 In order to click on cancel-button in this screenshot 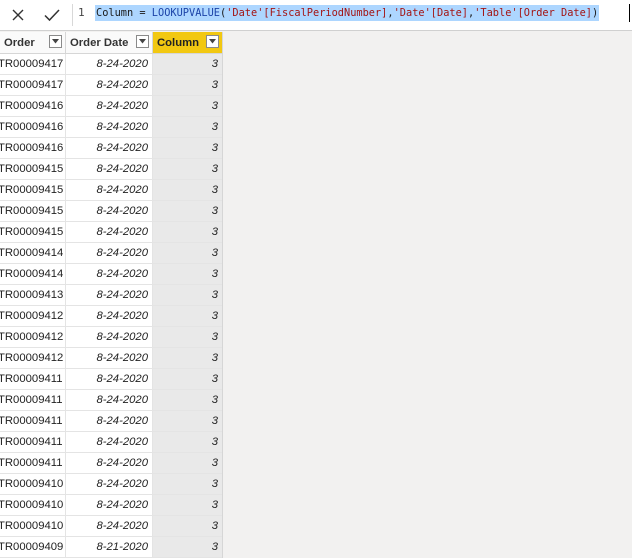, I will do `click(18, 15)`.